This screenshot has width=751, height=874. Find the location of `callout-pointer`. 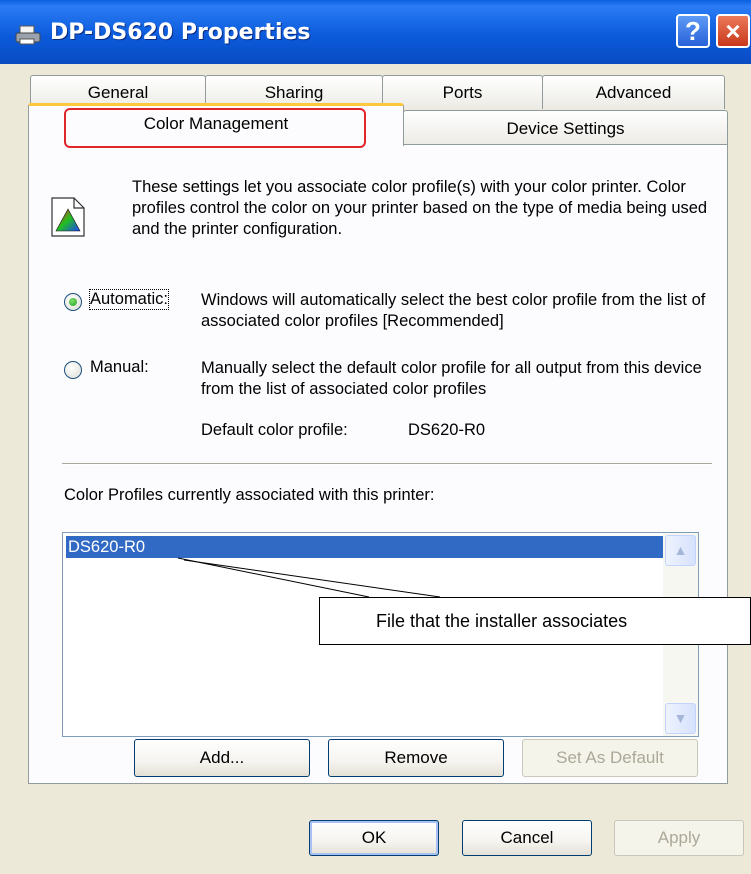

callout-pointer is located at coordinates (309, 577).